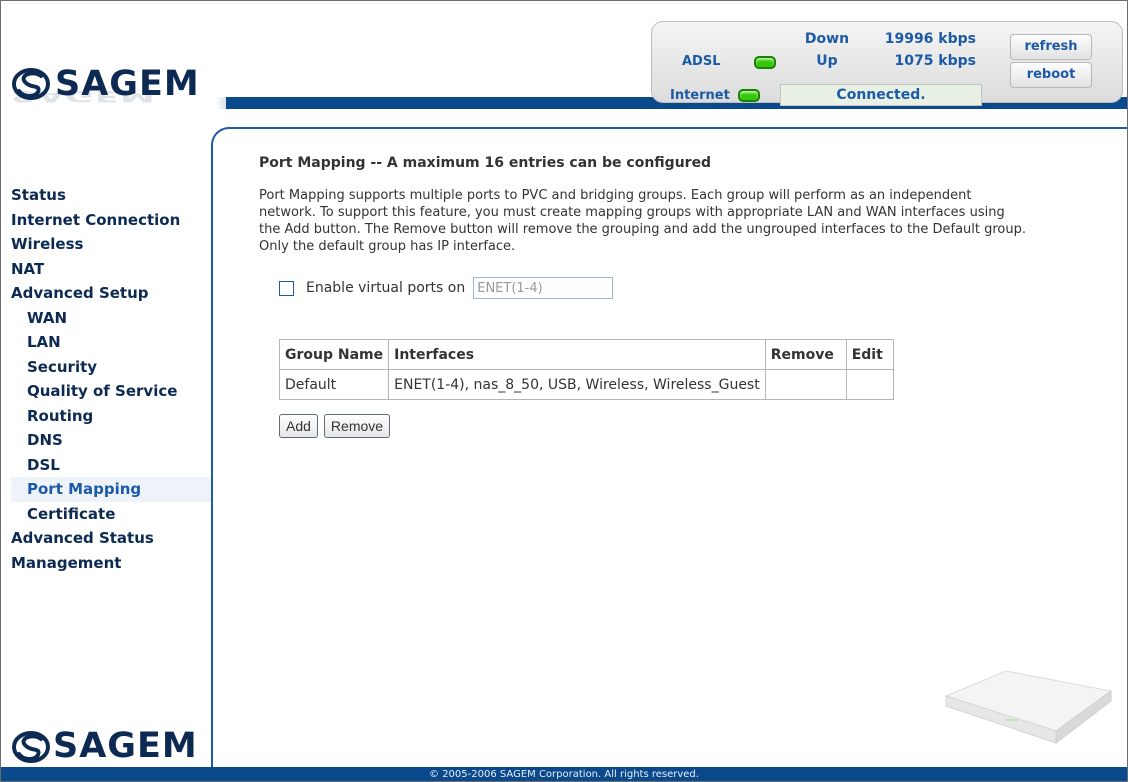 This screenshot has height=782, width=1128. I want to click on router-device-icon, so click(1028, 707).